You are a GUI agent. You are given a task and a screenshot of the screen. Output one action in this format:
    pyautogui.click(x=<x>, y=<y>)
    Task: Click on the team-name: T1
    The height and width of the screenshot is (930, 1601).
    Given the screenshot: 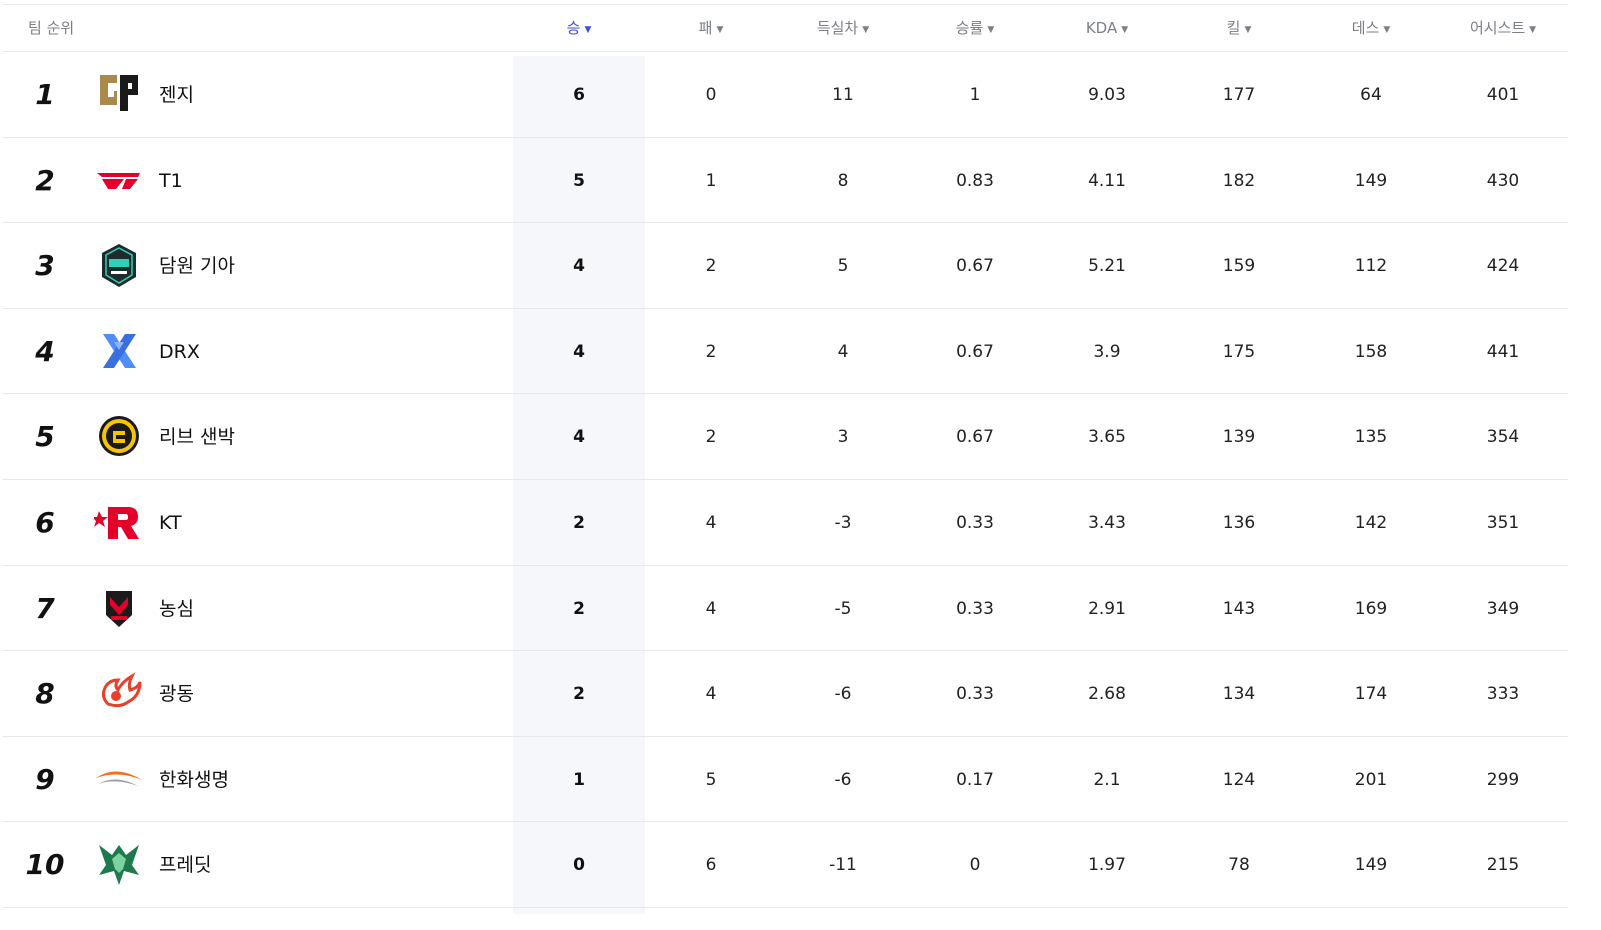 What is the action you would take?
    pyautogui.click(x=171, y=181)
    